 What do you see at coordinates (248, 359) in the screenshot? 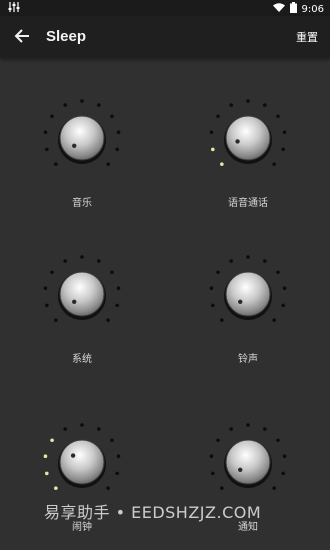
I see `knob-label: 铃声` at bounding box center [248, 359].